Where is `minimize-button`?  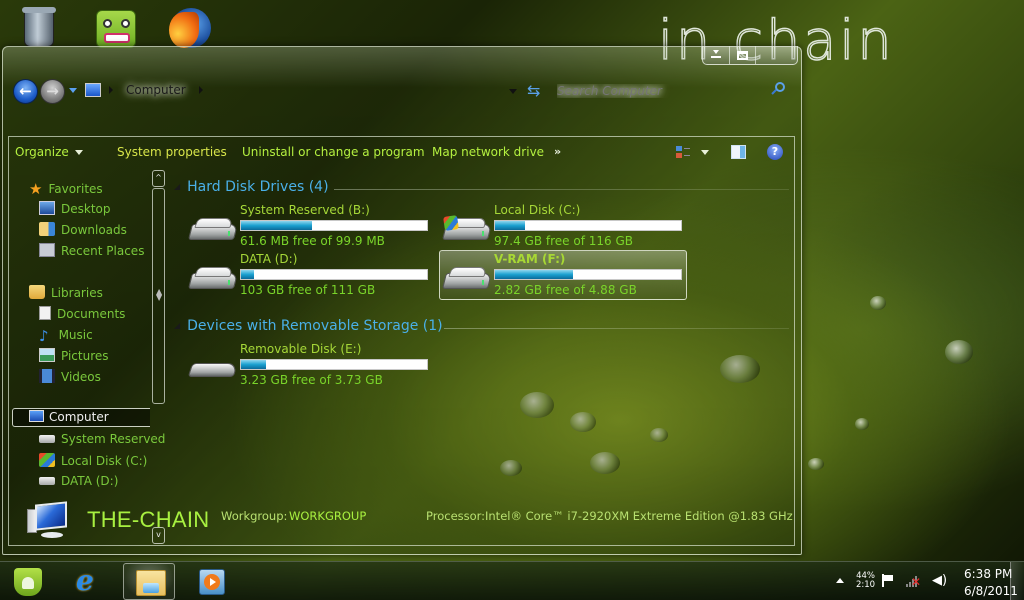 minimize-button is located at coordinates (716, 55).